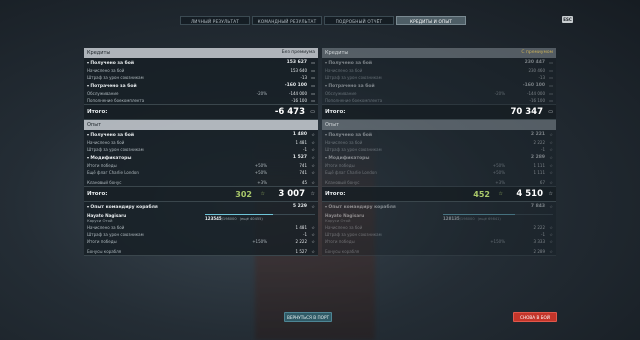 Image resolution: width=640 pixels, height=340 pixels. I want to click on credits-expense-item-percent: -20%, so click(499, 93).